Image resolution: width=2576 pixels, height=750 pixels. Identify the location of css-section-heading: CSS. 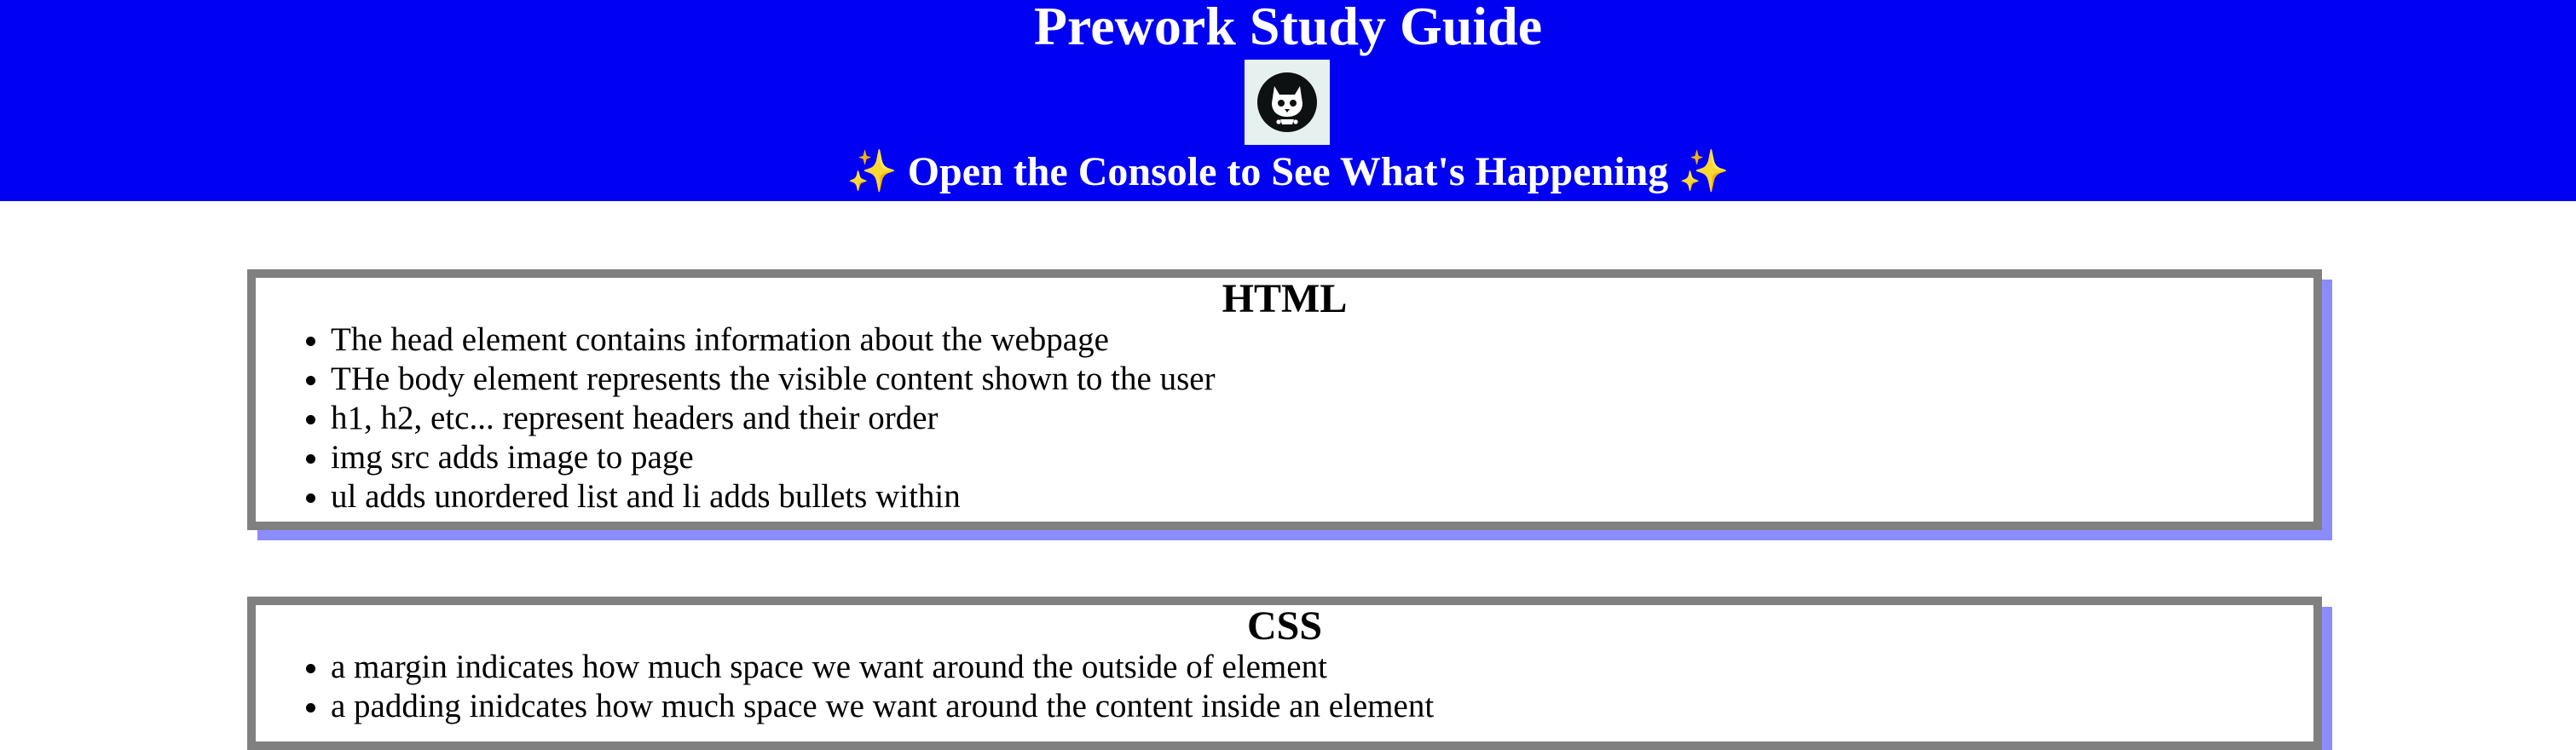
(1284, 626).